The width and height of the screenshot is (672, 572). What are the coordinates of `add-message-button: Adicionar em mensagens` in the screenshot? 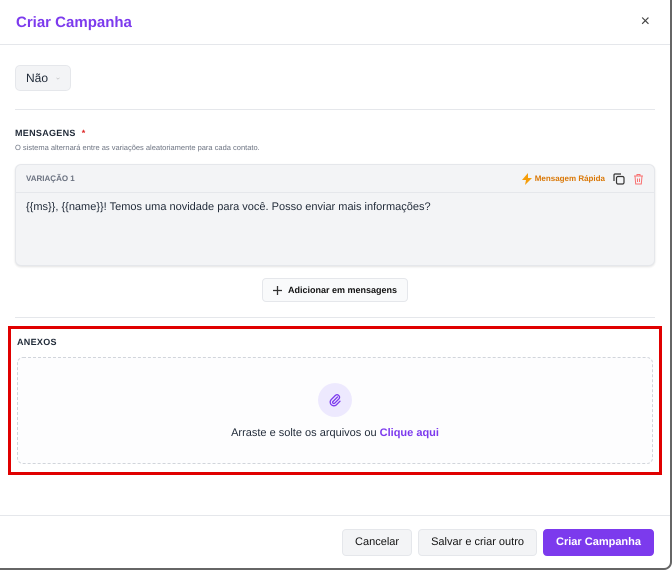 It's located at (335, 290).